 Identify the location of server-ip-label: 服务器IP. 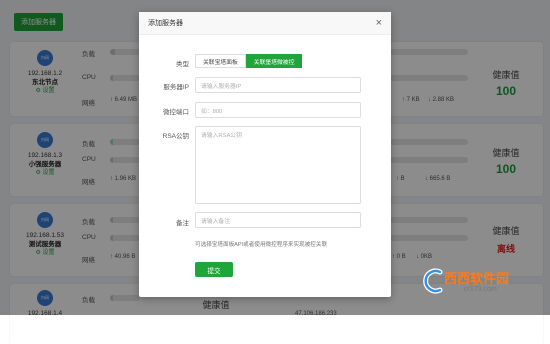
(176, 87).